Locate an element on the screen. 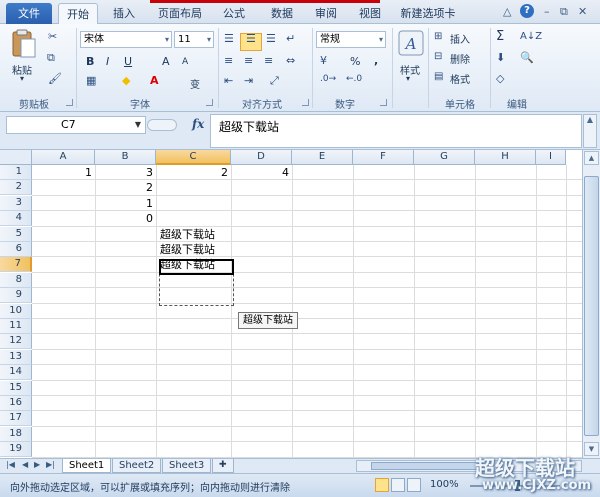 The image size is (600, 497). zoom-level: 100% is located at coordinates (444, 484).